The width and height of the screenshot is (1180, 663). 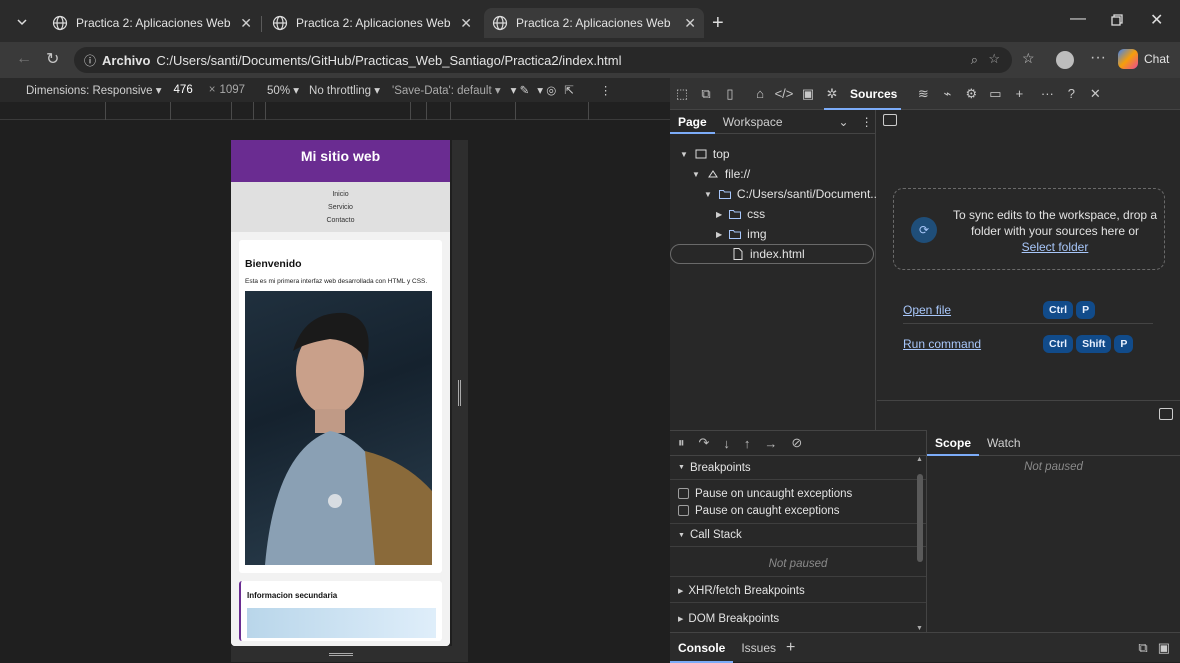 What do you see at coordinates (798, 619) in the screenshot?
I see `dom-breakpoints-section: ▶ DOM Breakpoints` at bounding box center [798, 619].